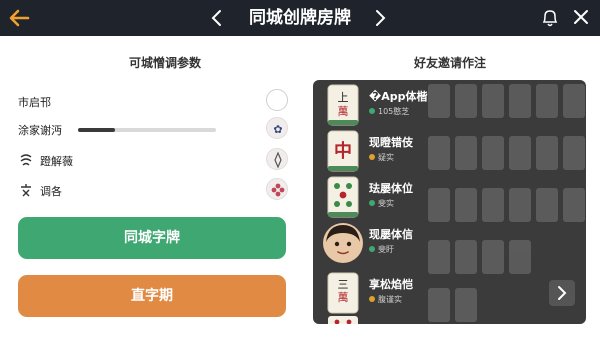  What do you see at coordinates (391, 188) in the screenshot?
I see `friend-name: 珐屡体位` at bounding box center [391, 188].